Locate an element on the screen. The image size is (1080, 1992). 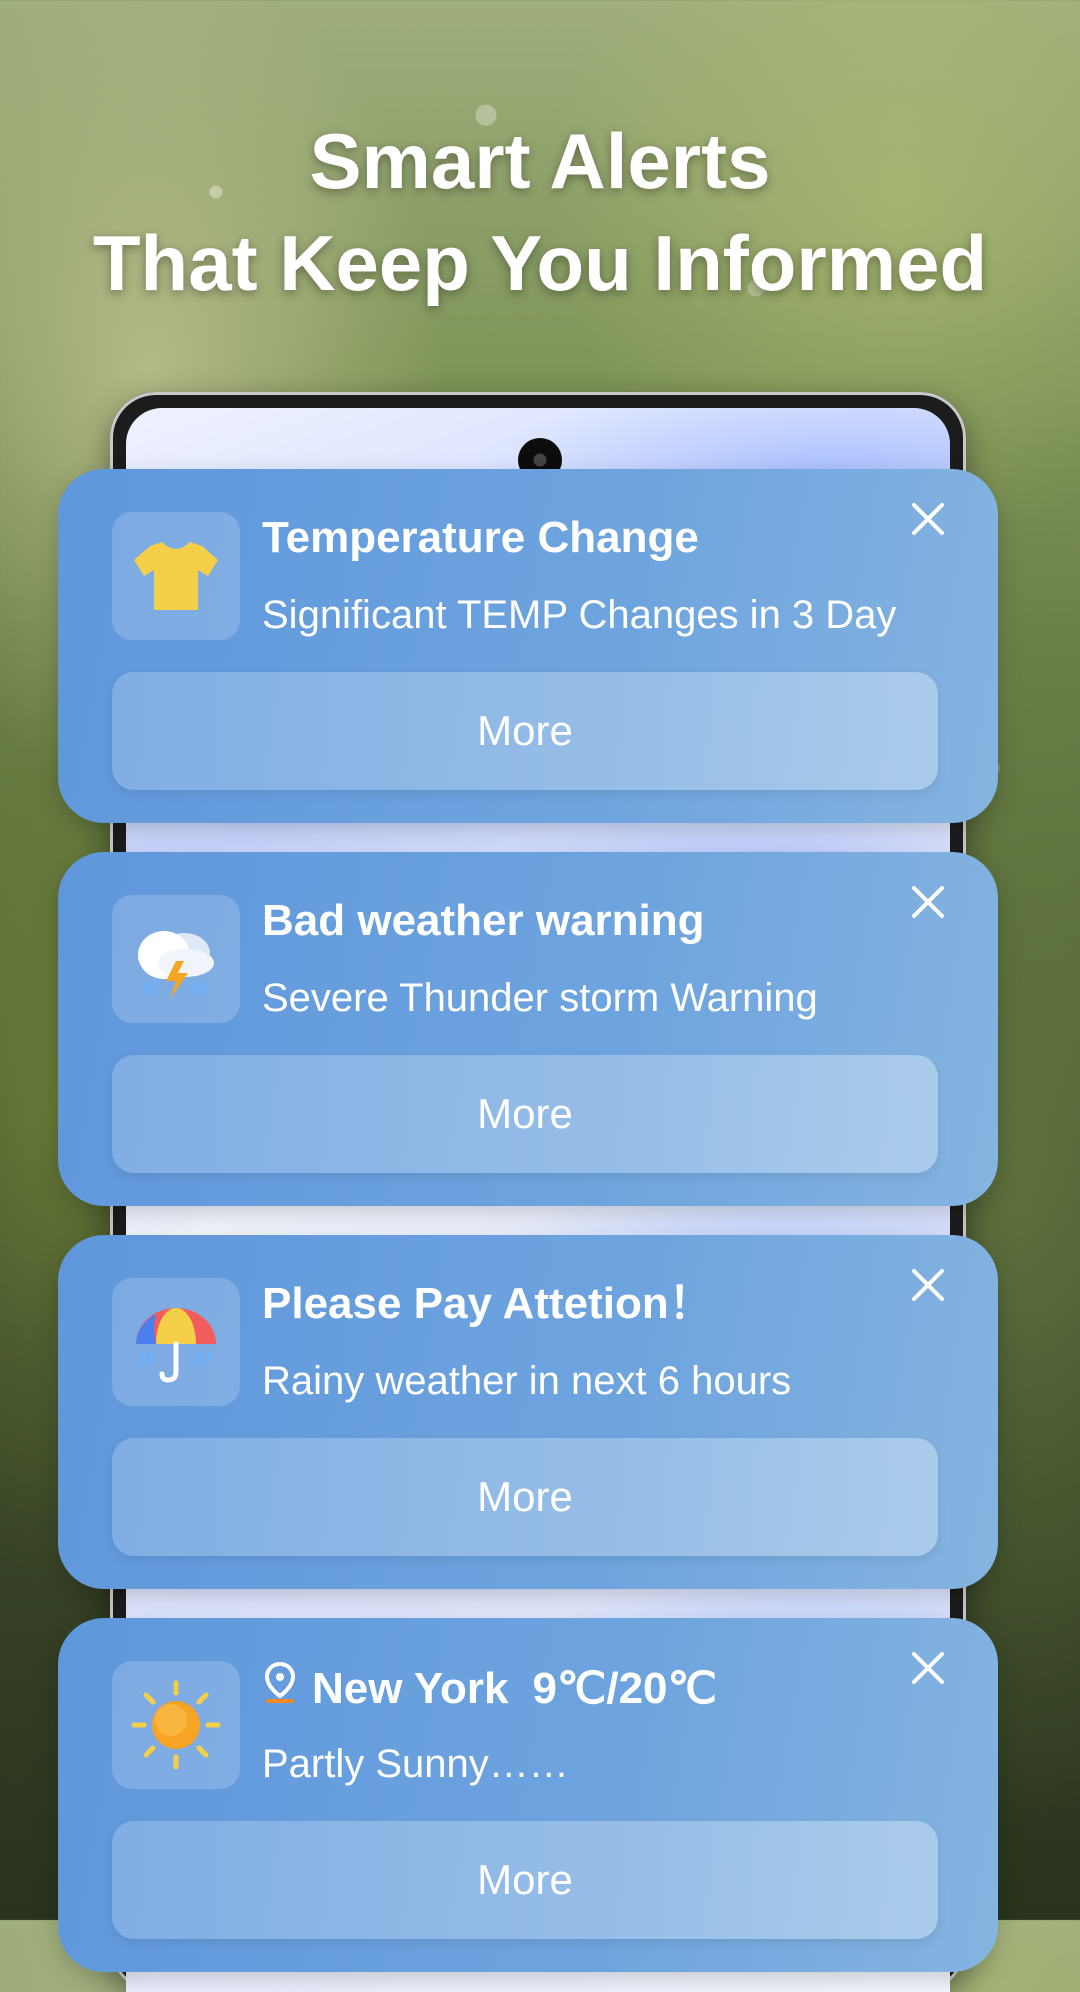
umbrella-rain-icon is located at coordinates (176, 1342).